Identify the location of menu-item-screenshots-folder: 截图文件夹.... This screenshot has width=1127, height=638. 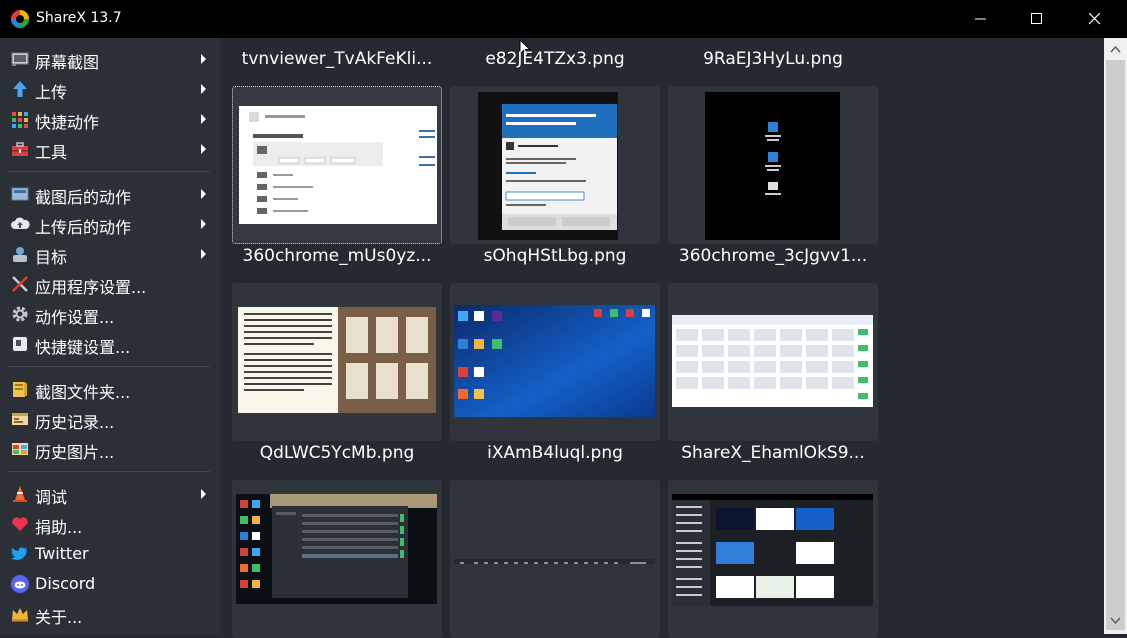
(110, 389).